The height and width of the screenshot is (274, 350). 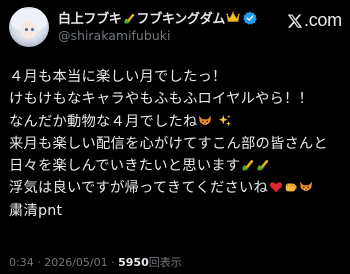 I want to click on tweet-line: けもけもなキャラやもふもふロイヤルやら！！, so click(x=161, y=99).